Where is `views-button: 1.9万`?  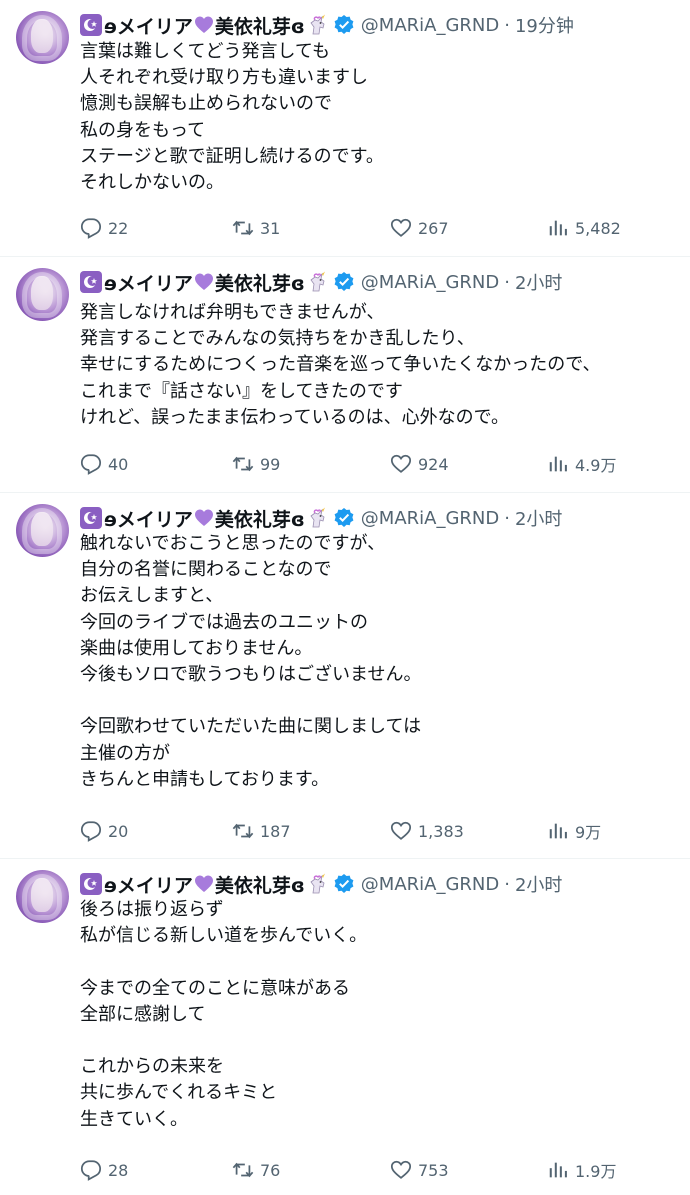
views-button: 1.9万 is located at coordinates (581, 1170).